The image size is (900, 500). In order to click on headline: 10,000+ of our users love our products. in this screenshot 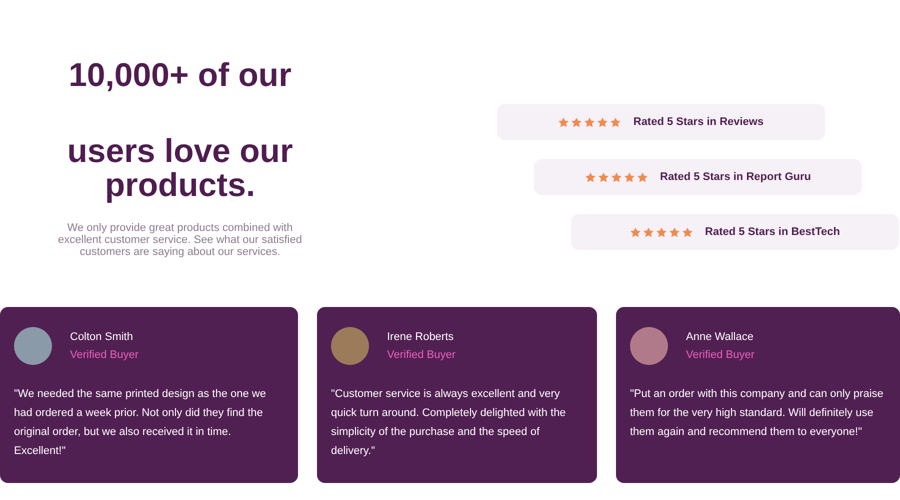, I will do `click(180, 130)`.